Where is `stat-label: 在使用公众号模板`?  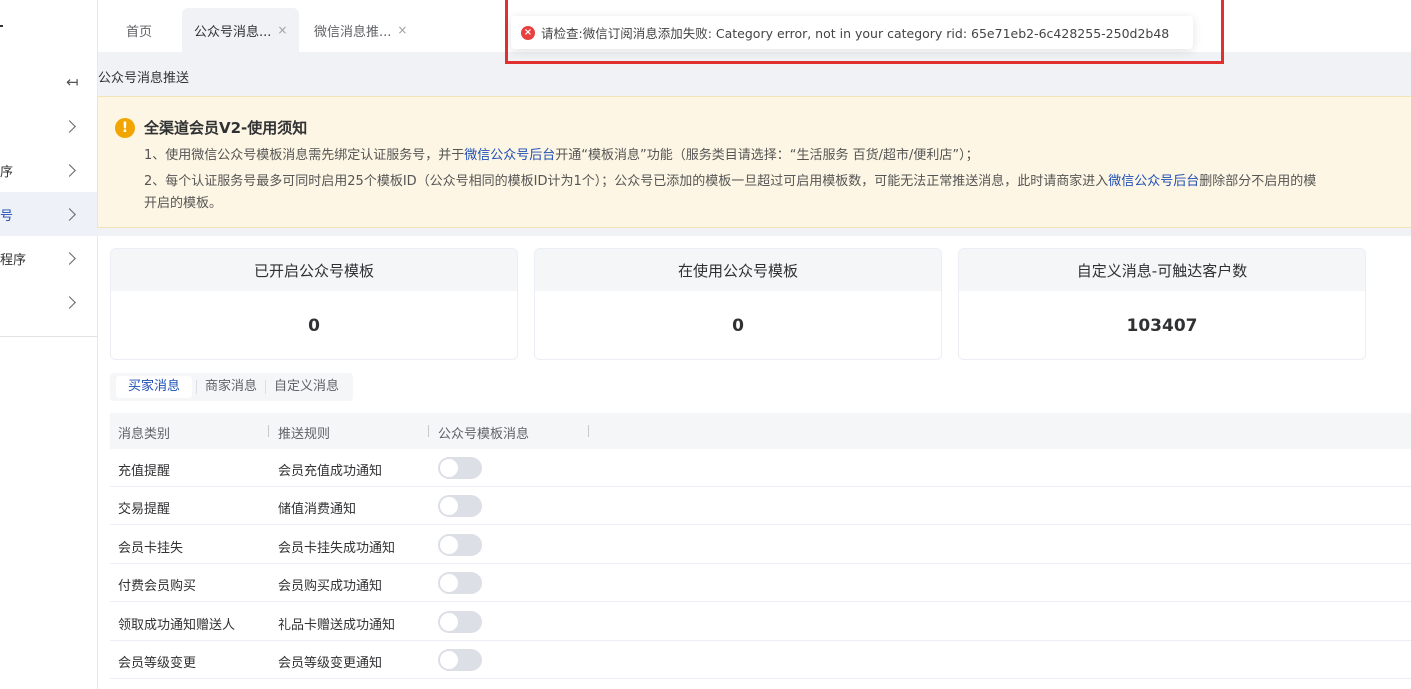 stat-label: 在使用公众号模板 is located at coordinates (738, 270).